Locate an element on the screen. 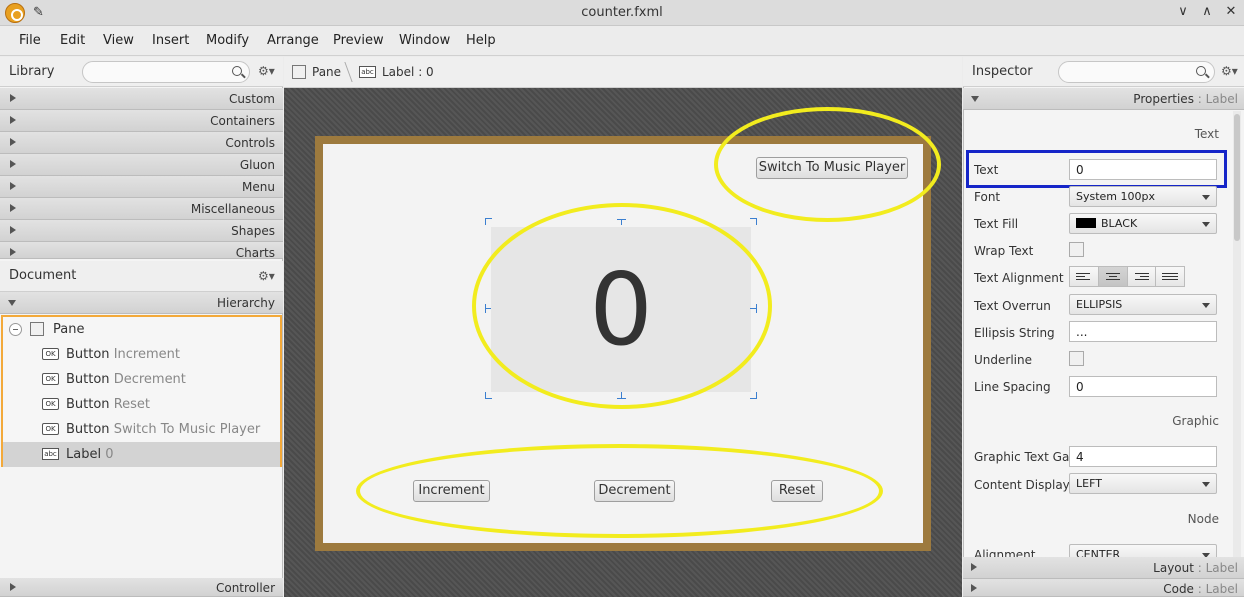 This screenshot has height=597, width=1244. library-gear-icon: ⚙▾ is located at coordinates (266, 71).